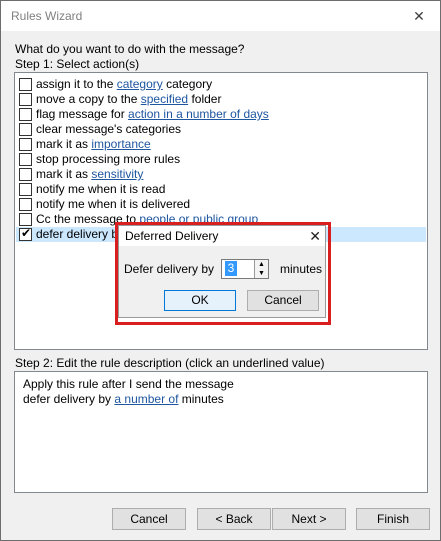 This screenshot has height=541, width=441. I want to click on title-bar: Rules Wizard ✕, so click(220, 16).